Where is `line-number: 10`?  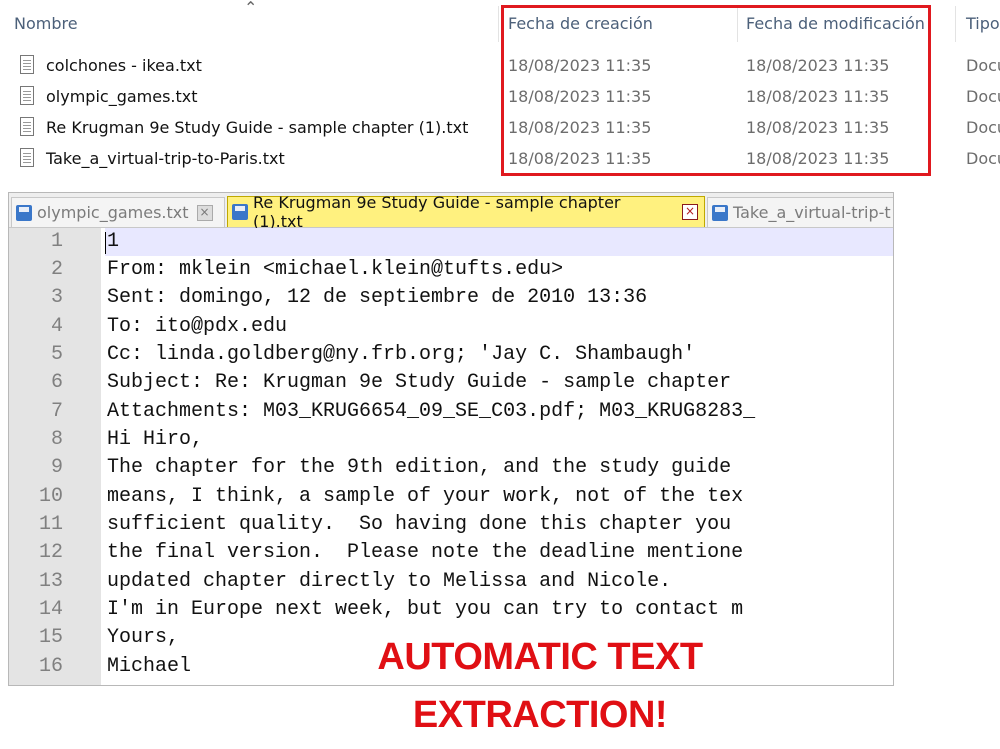 line-number: 10 is located at coordinates (50, 496).